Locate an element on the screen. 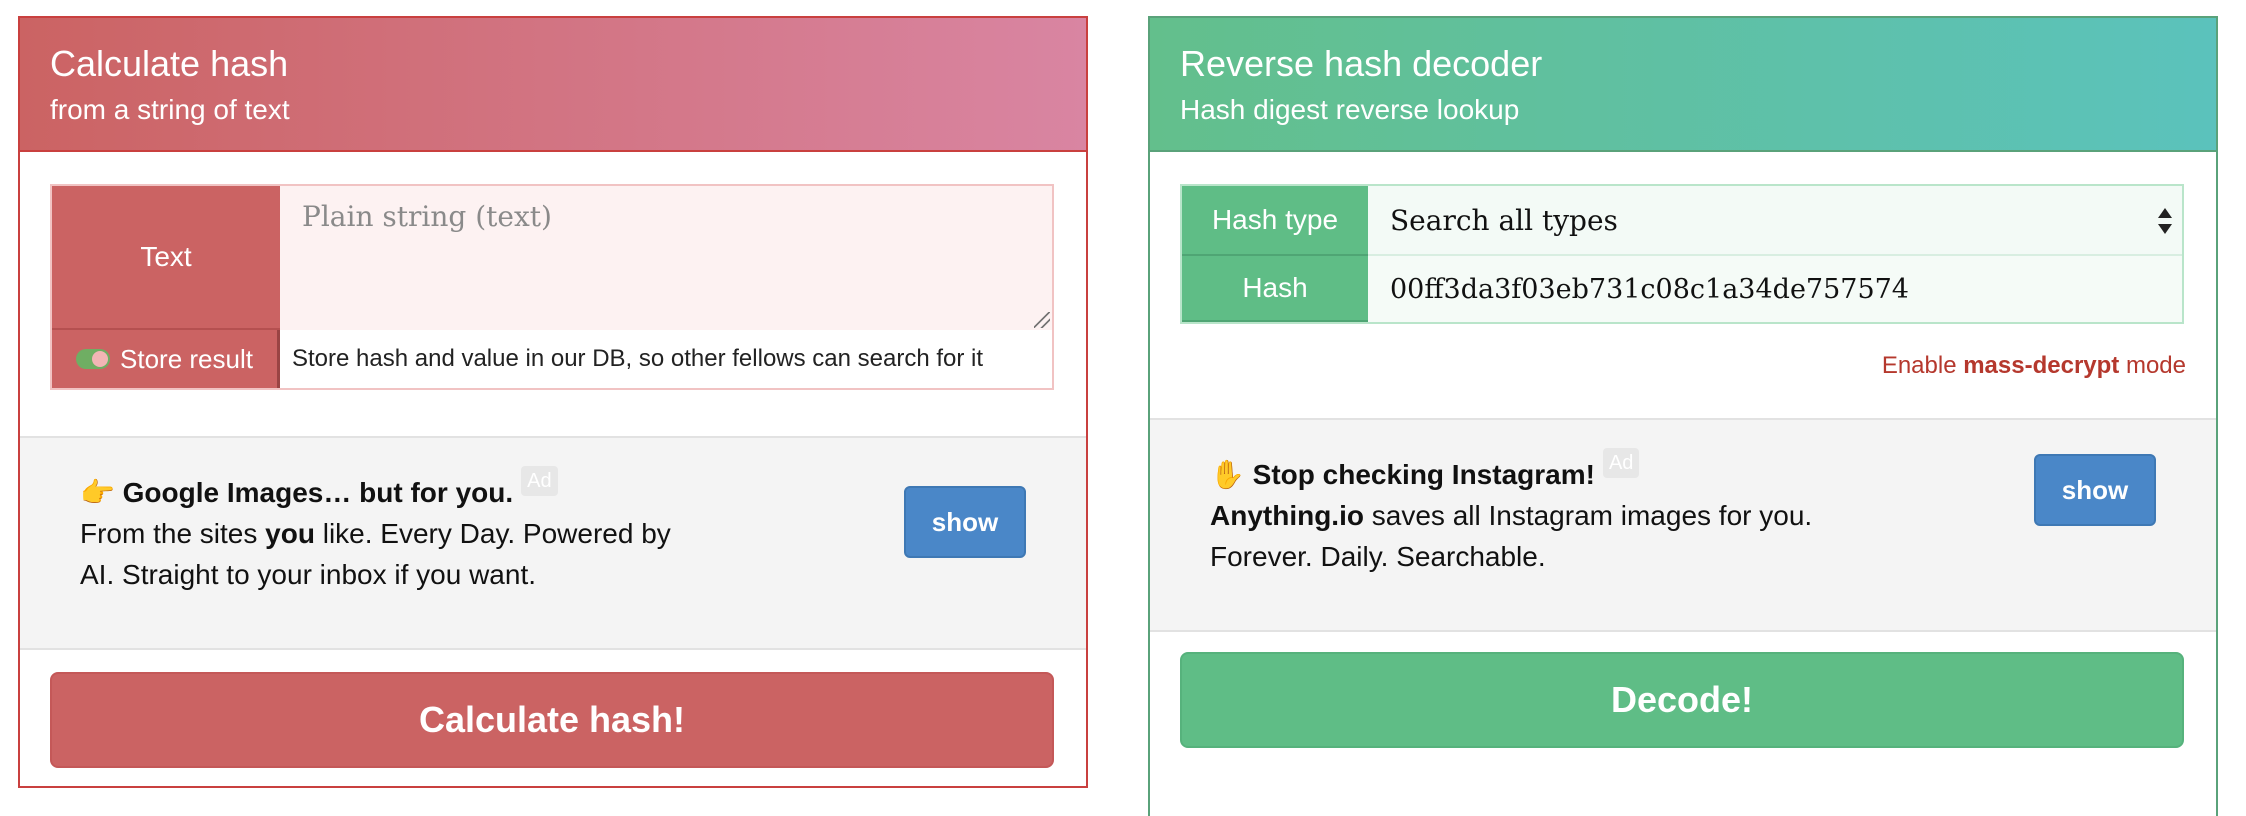  ad-line1-post: like. Every Day. Powered by is located at coordinates (492, 533).